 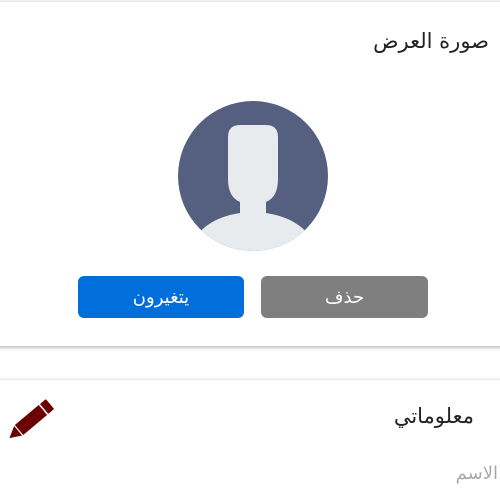 What do you see at coordinates (344, 297) in the screenshot?
I see `delete-photo-button: حذف` at bounding box center [344, 297].